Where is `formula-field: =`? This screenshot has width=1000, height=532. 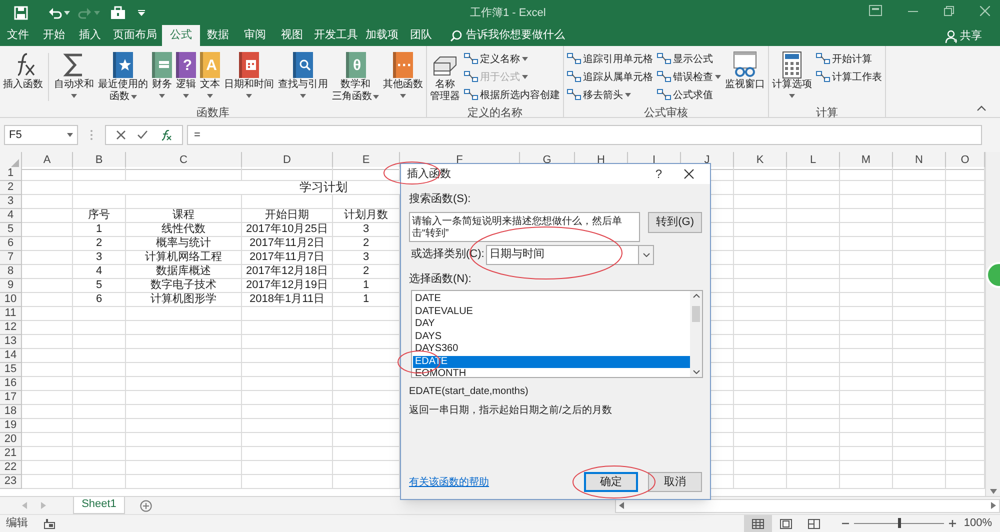
formula-field: = is located at coordinates (584, 135).